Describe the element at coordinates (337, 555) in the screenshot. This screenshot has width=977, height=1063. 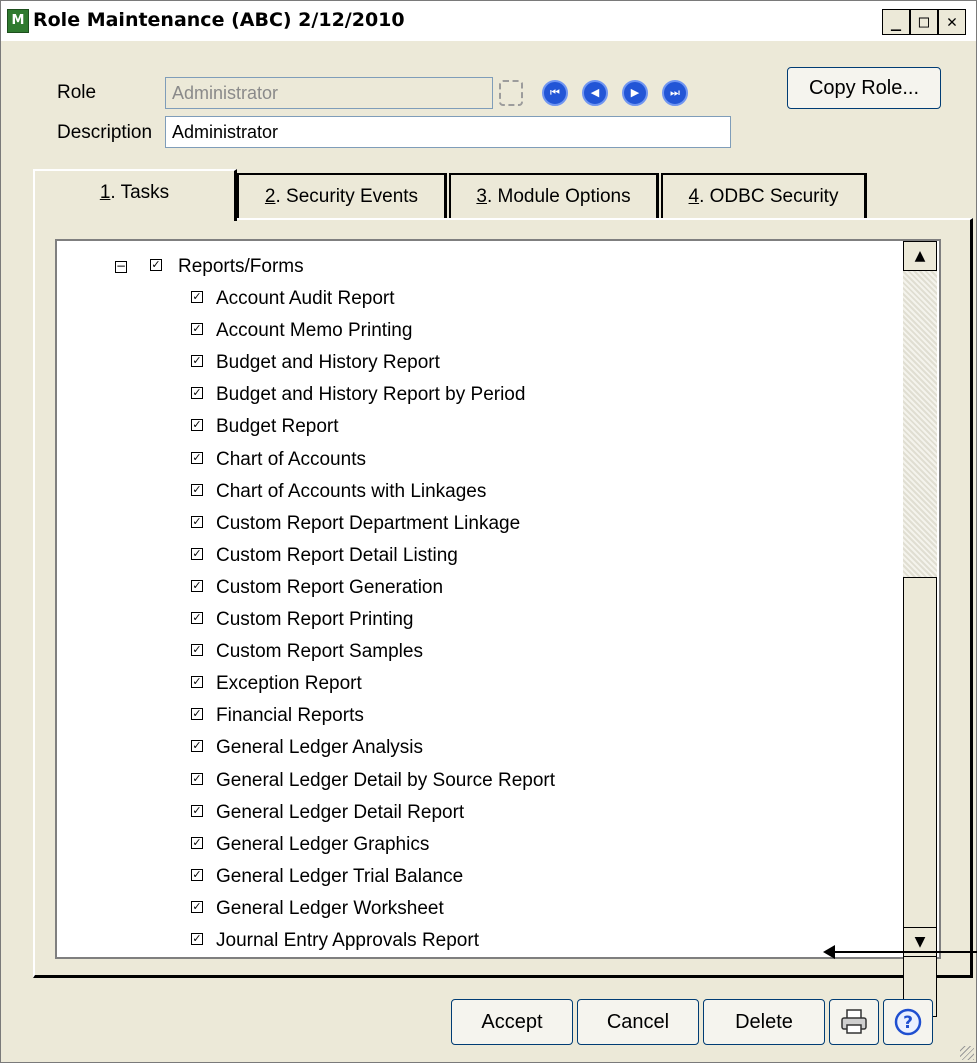
I see `tree-item-label: Custom Report Detail Listing` at that location.